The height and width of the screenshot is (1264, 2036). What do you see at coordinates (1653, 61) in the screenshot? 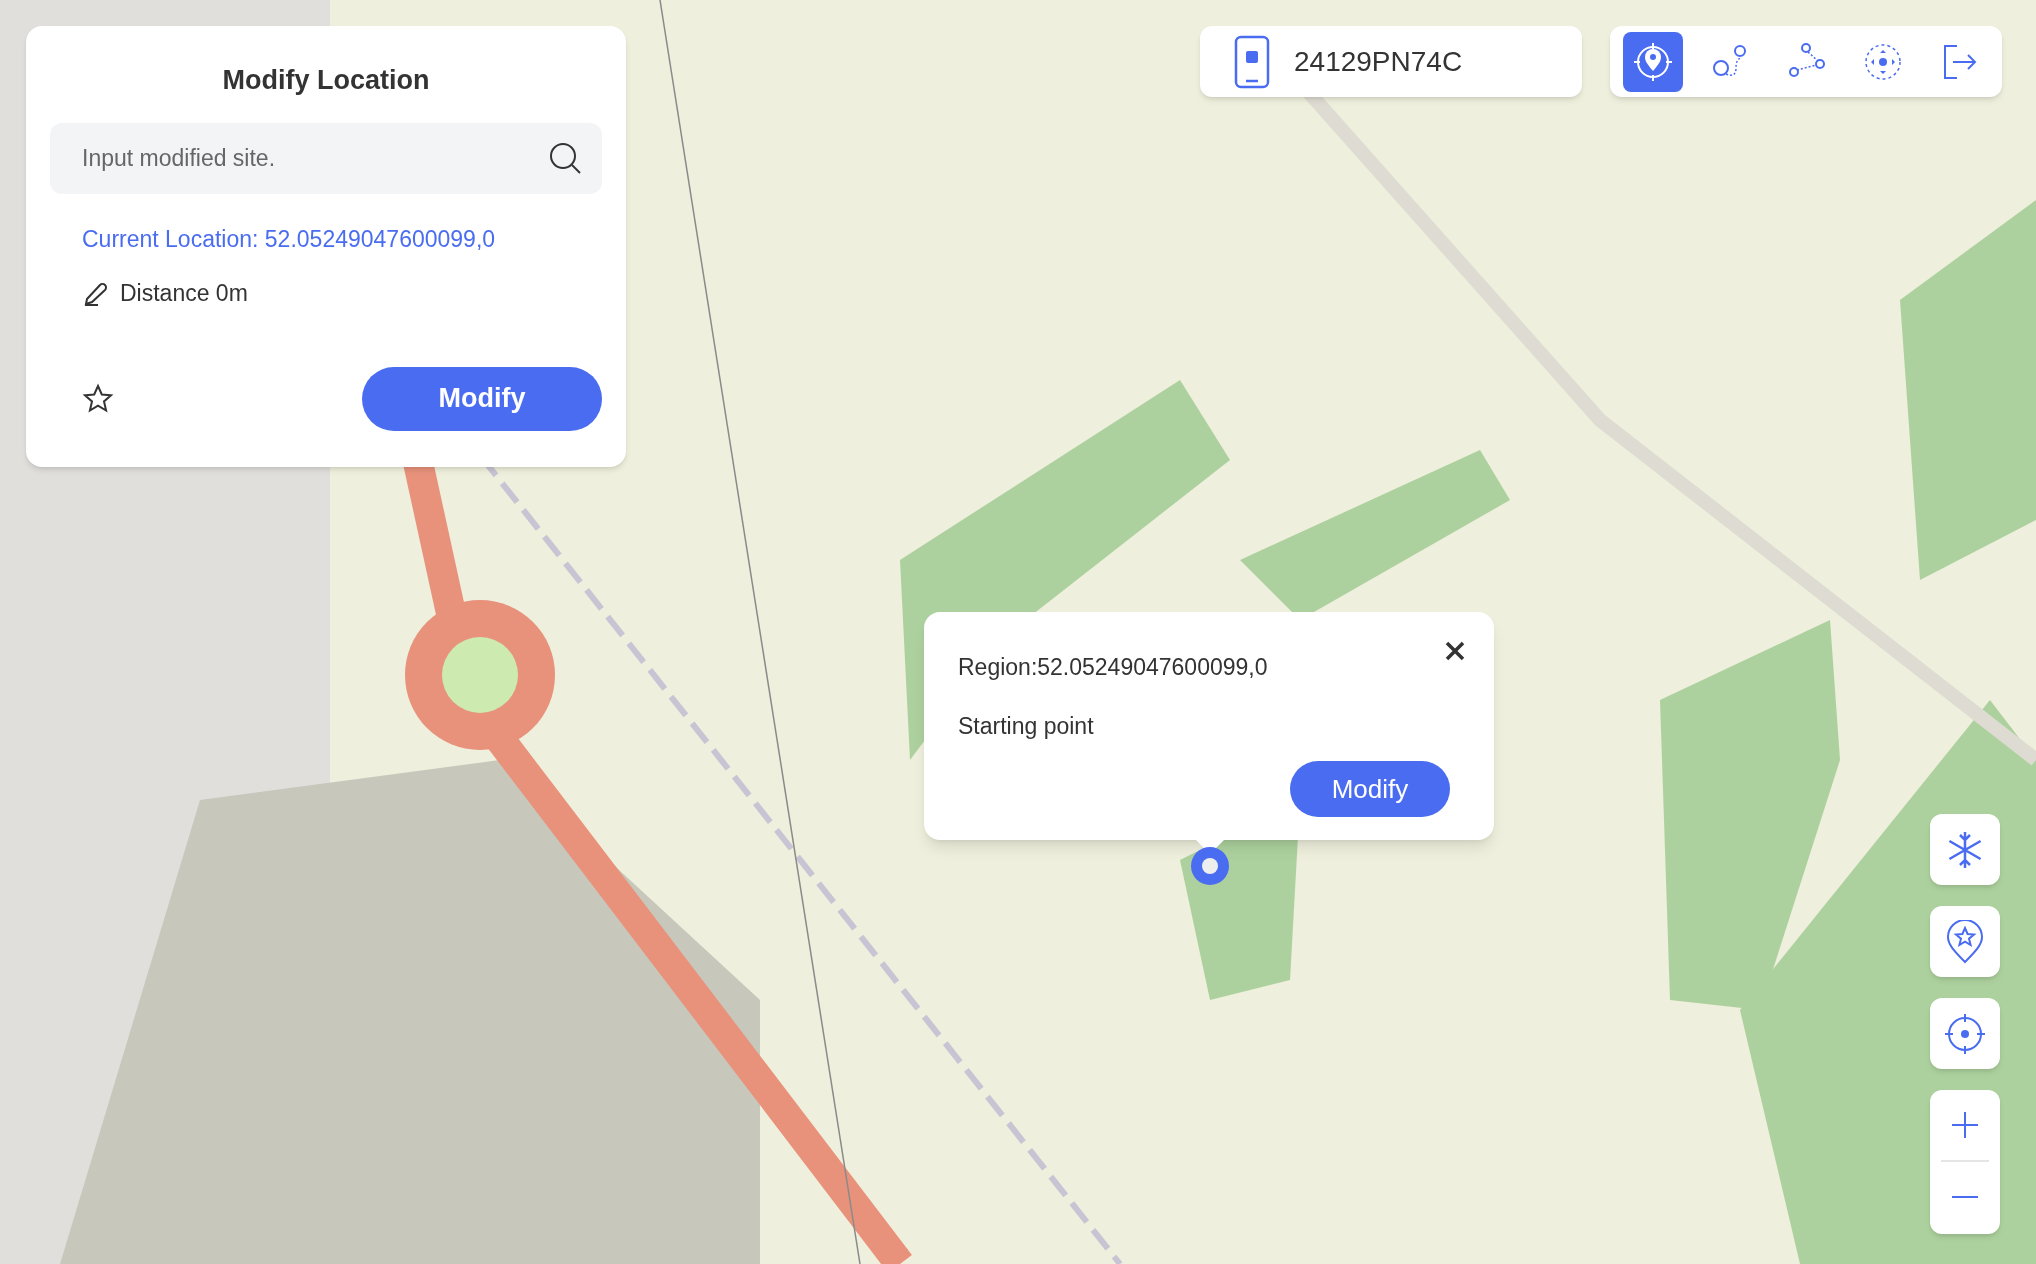
I see `mode-tab` at bounding box center [1653, 61].